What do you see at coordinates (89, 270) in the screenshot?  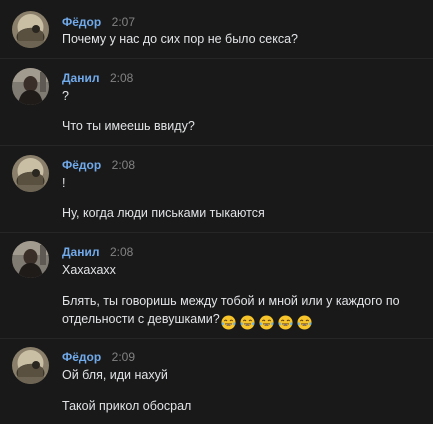 I see `message-text: Хахахахх` at bounding box center [89, 270].